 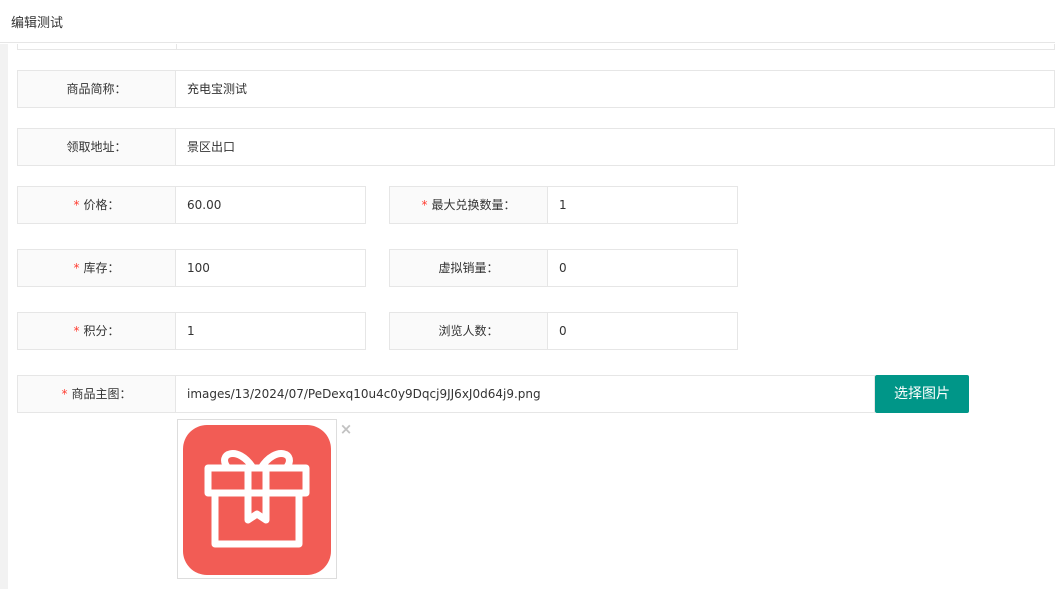 I want to click on page-title: 编辑测试, so click(x=37, y=23).